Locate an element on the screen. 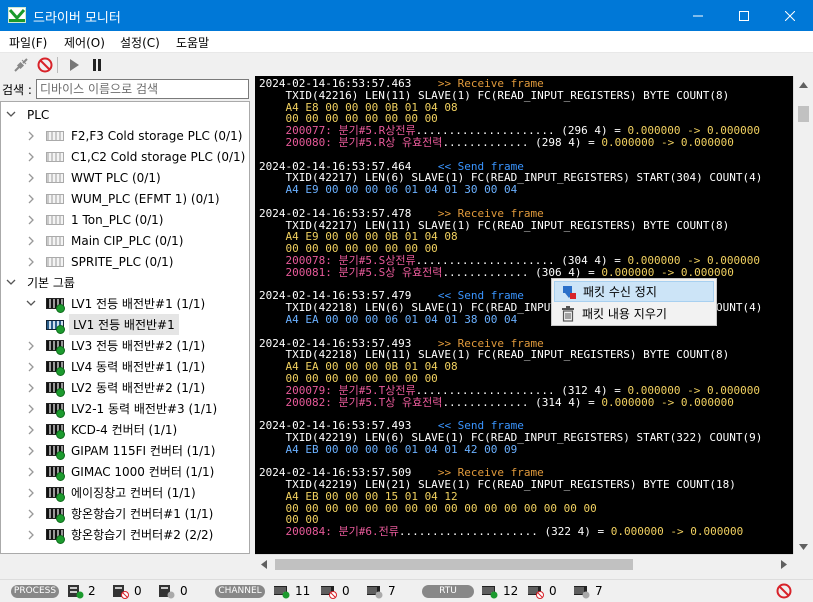 The image size is (813, 602). device-icon is located at coordinates (55, 325).